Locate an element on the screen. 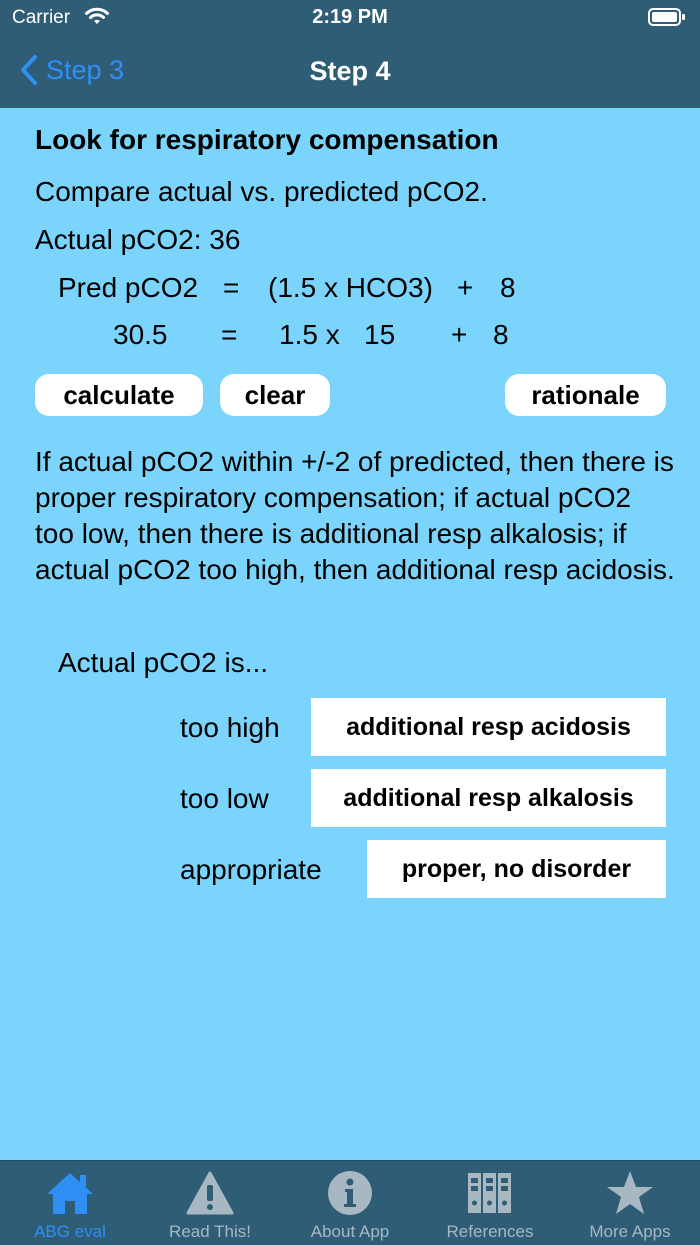 This screenshot has width=700, height=1245. predicted-value: 30.5 is located at coordinates (140, 334).